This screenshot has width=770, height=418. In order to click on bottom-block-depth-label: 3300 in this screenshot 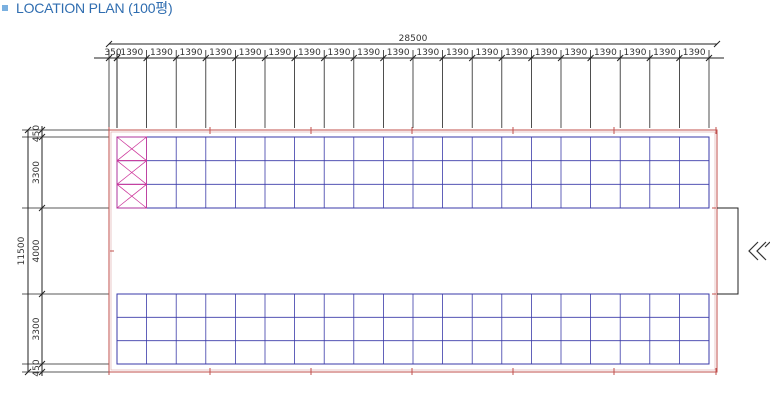, I will do `click(37, 328)`.